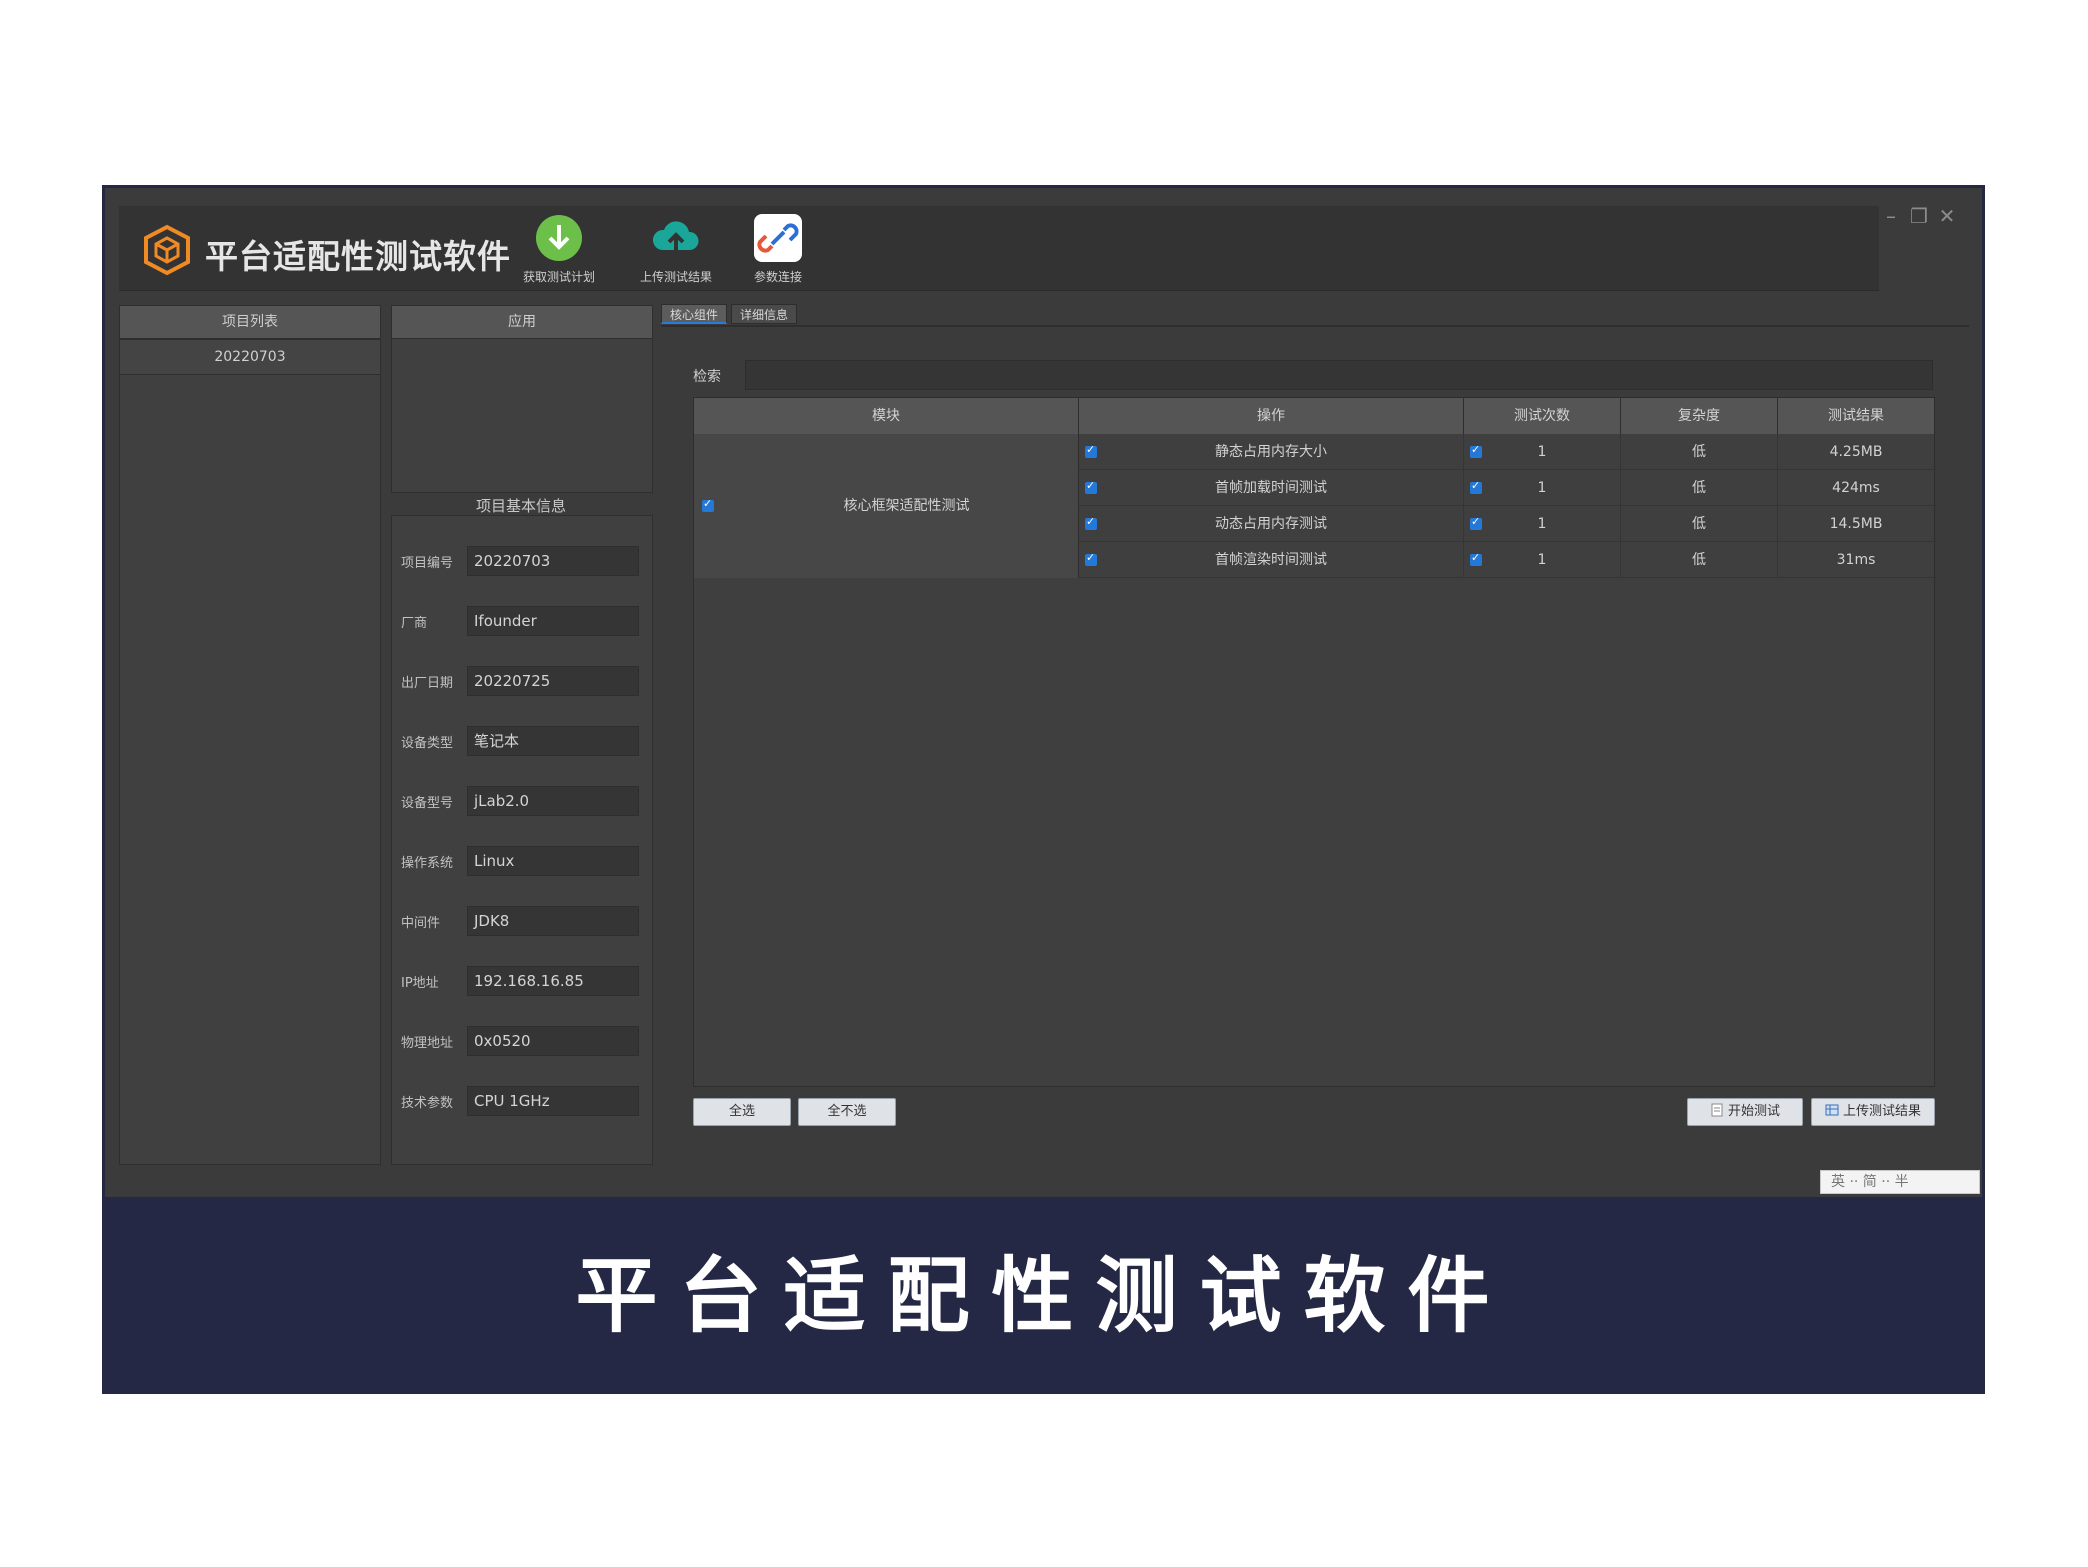  What do you see at coordinates (886, 416) in the screenshot?
I see `column-header-module: 模块` at bounding box center [886, 416].